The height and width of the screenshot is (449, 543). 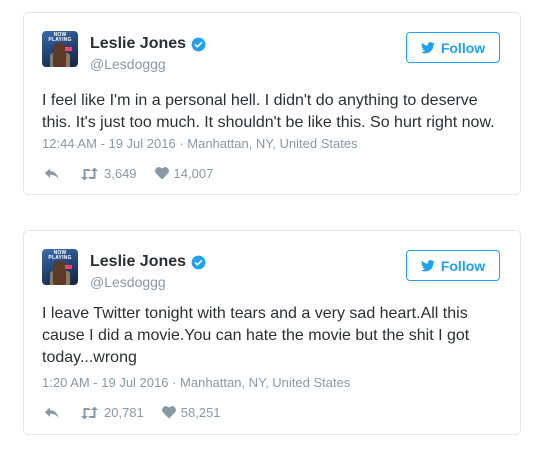 I want to click on retweet-button: 3,649, so click(x=108, y=173).